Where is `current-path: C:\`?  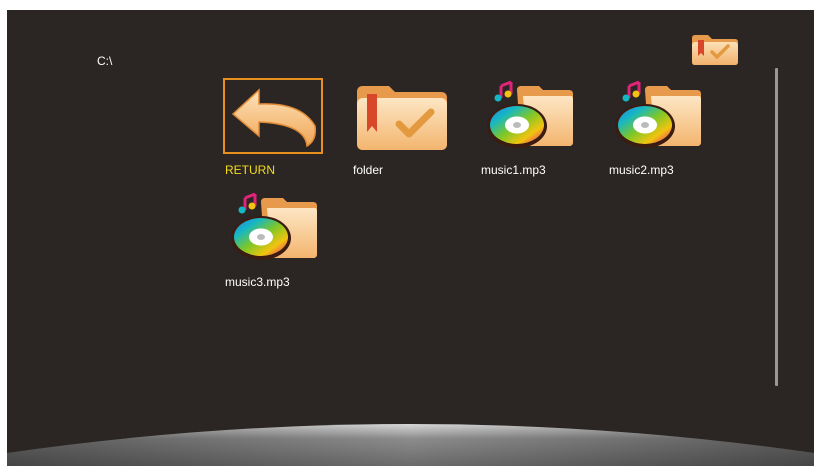
current-path: C:\ is located at coordinates (105, 61).